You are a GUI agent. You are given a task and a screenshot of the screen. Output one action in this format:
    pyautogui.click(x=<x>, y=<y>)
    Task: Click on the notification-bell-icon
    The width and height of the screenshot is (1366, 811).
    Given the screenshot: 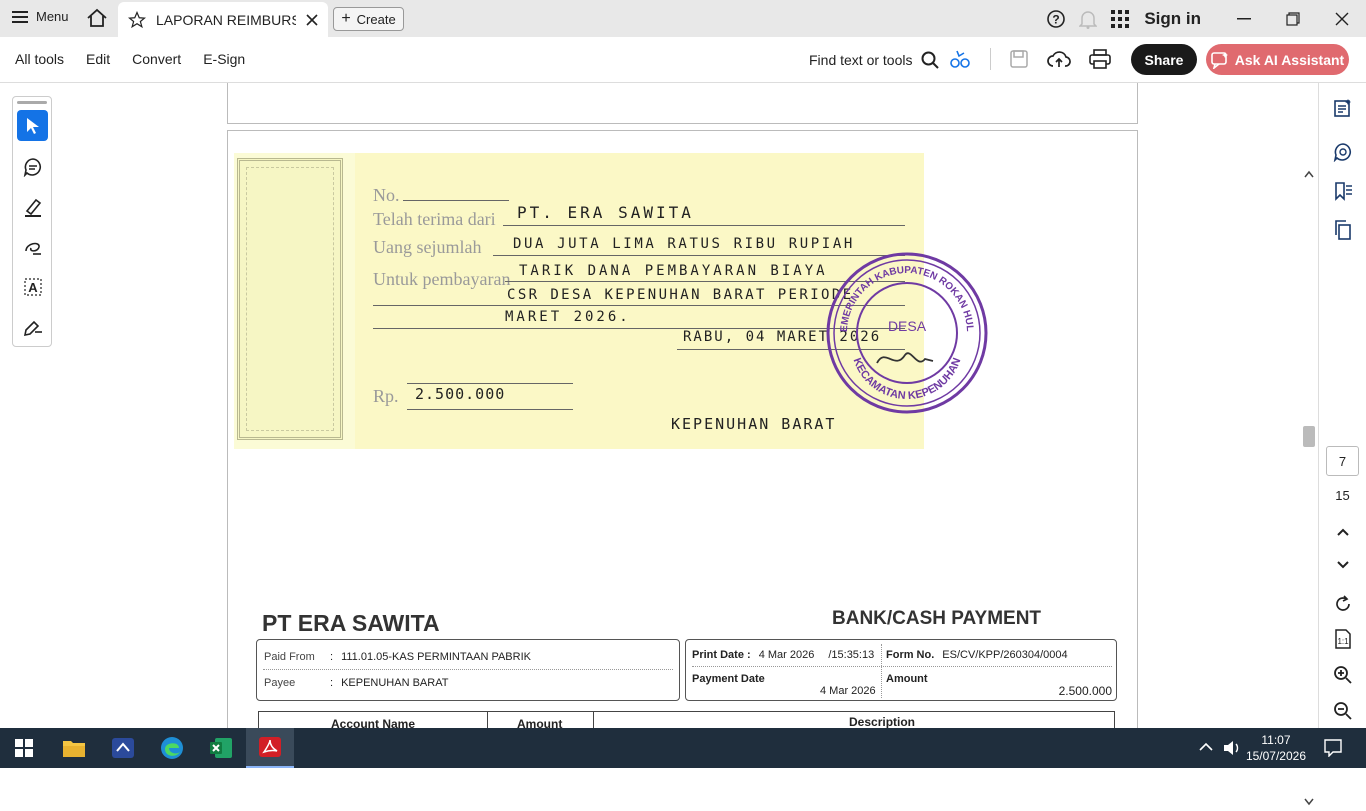 What is the action you would take?
    pyautogui.click(x=1088, y=19)
    